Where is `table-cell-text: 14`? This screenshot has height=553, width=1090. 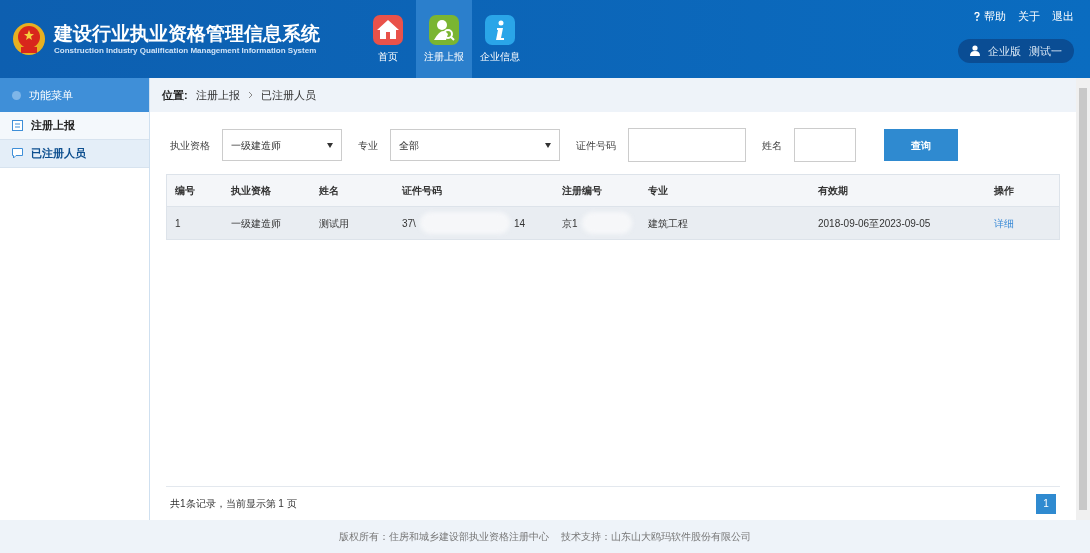 table-cell-text: 14 is located at coordinates (519, 223).